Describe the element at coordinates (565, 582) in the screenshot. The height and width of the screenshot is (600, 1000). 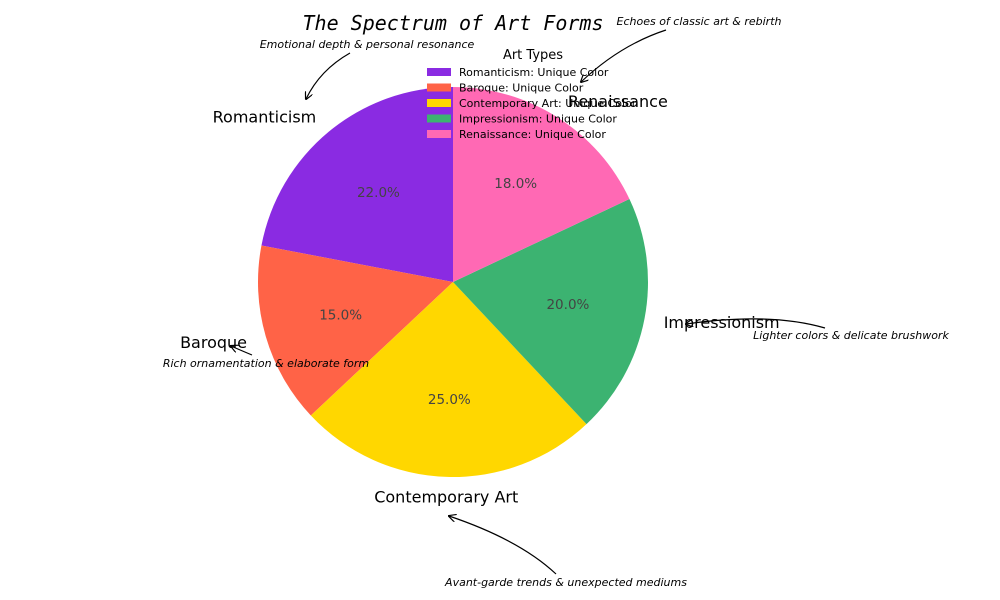
I see `annotation-contemporary-art: Avant-garde trends & unexpected mediums` at that location.